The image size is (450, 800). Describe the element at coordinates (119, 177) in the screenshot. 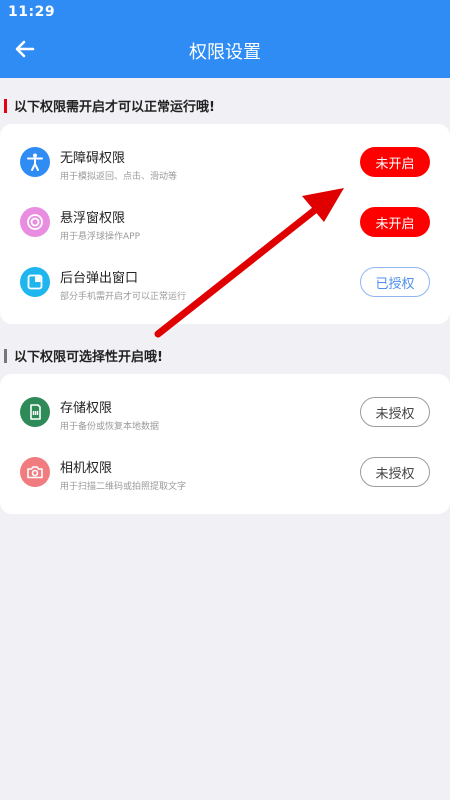

I see `permission-desc: 用于模拟返回、点击、滑动等` at that location.